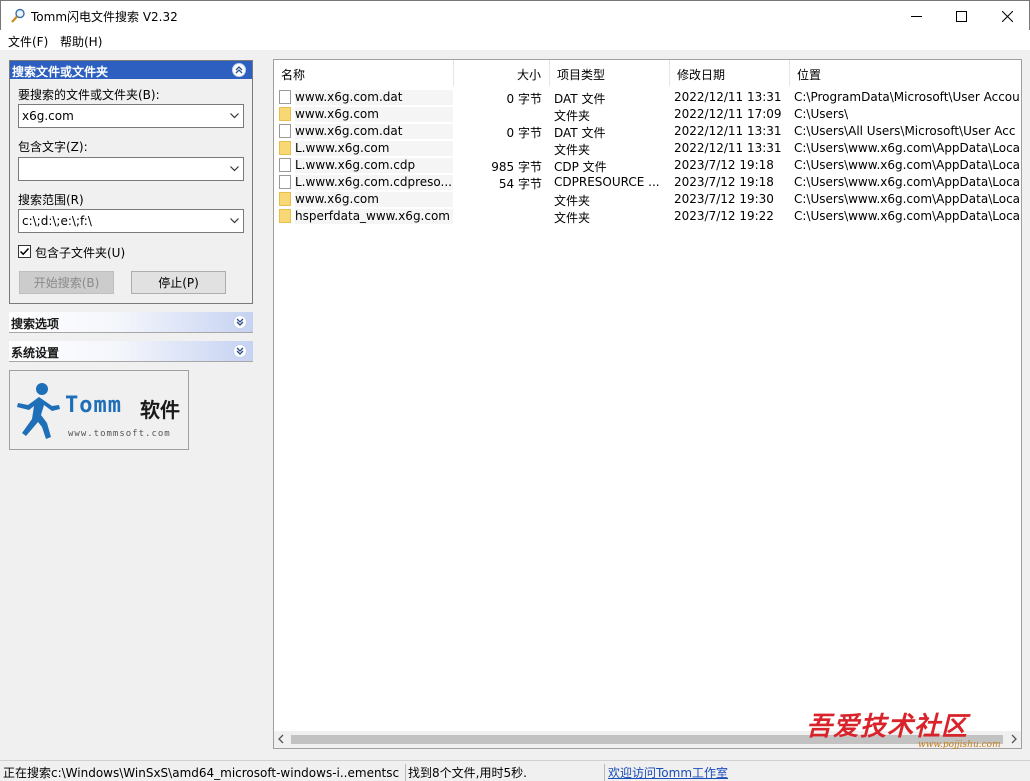  What do you see at coordinates (104, 17) in the screenshot?
I see `window-title: Tomm闪电文件搜索 V2.32` at bounding box center [104, 17].